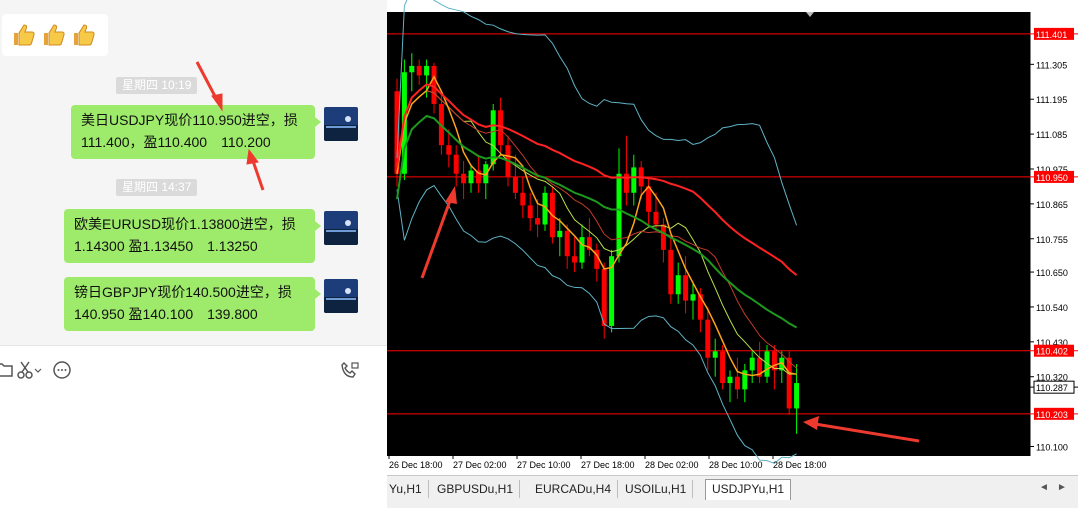  I want to click on y-tick-label: 111.305, so click(1051, 65).